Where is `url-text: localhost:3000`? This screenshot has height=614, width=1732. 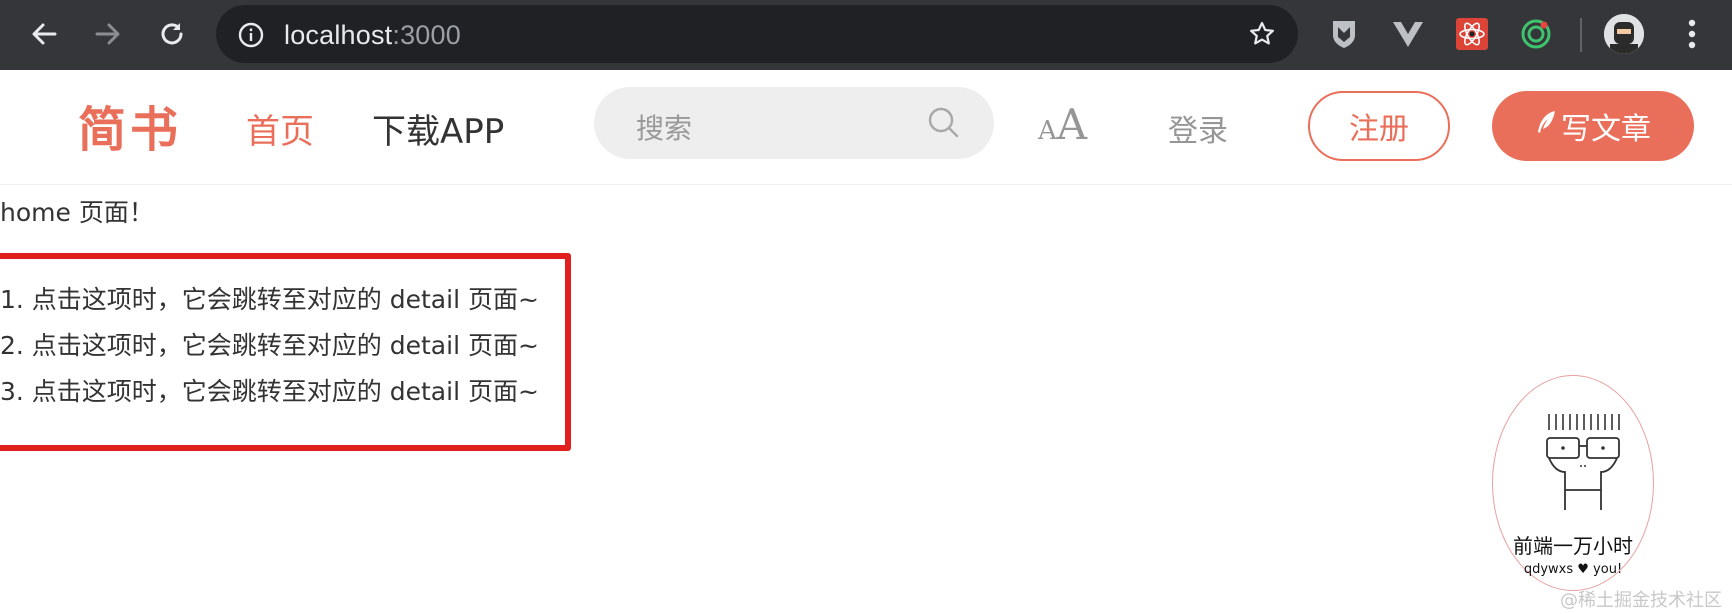
url-text: localhost:3000 is located at coordinates (372, 35).